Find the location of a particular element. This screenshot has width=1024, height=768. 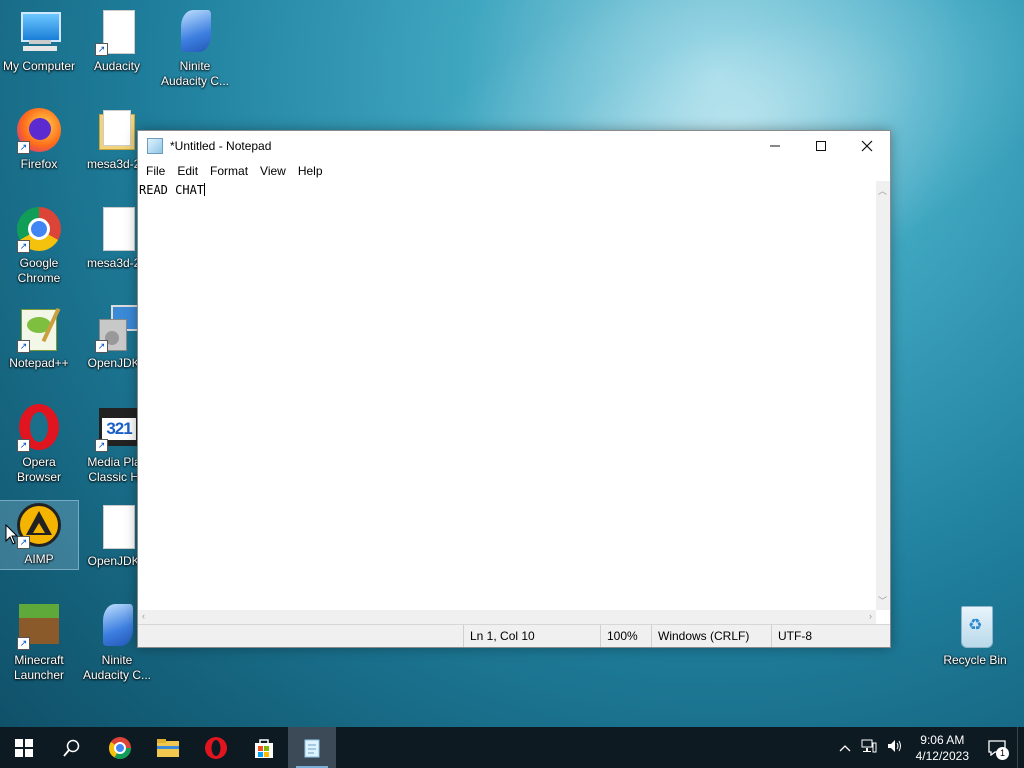

desktop-icon-opera-browser: ↗ Opera Browser is located at coordinates (39, 444).